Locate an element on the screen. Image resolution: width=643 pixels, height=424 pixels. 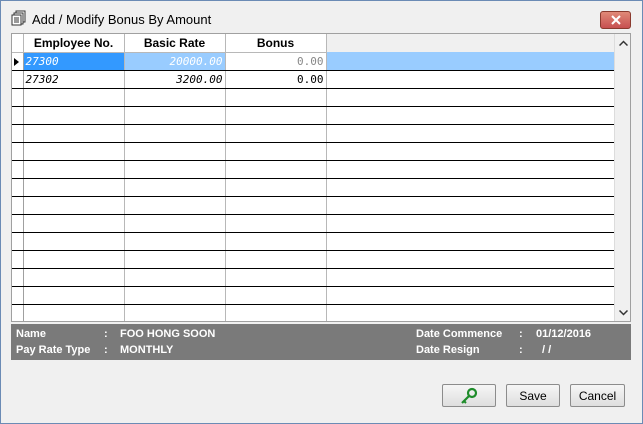
column-header-bonus: Bonus is located at coordinates (276, 43).